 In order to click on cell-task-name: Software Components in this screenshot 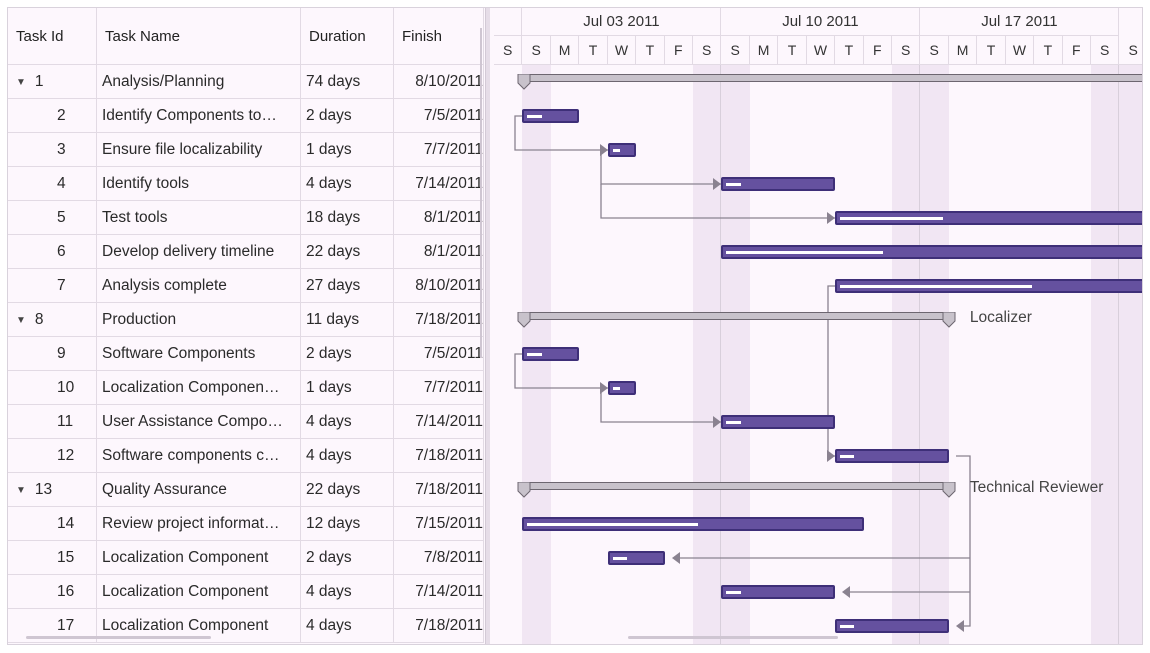, I will do `click(199, 354)`.